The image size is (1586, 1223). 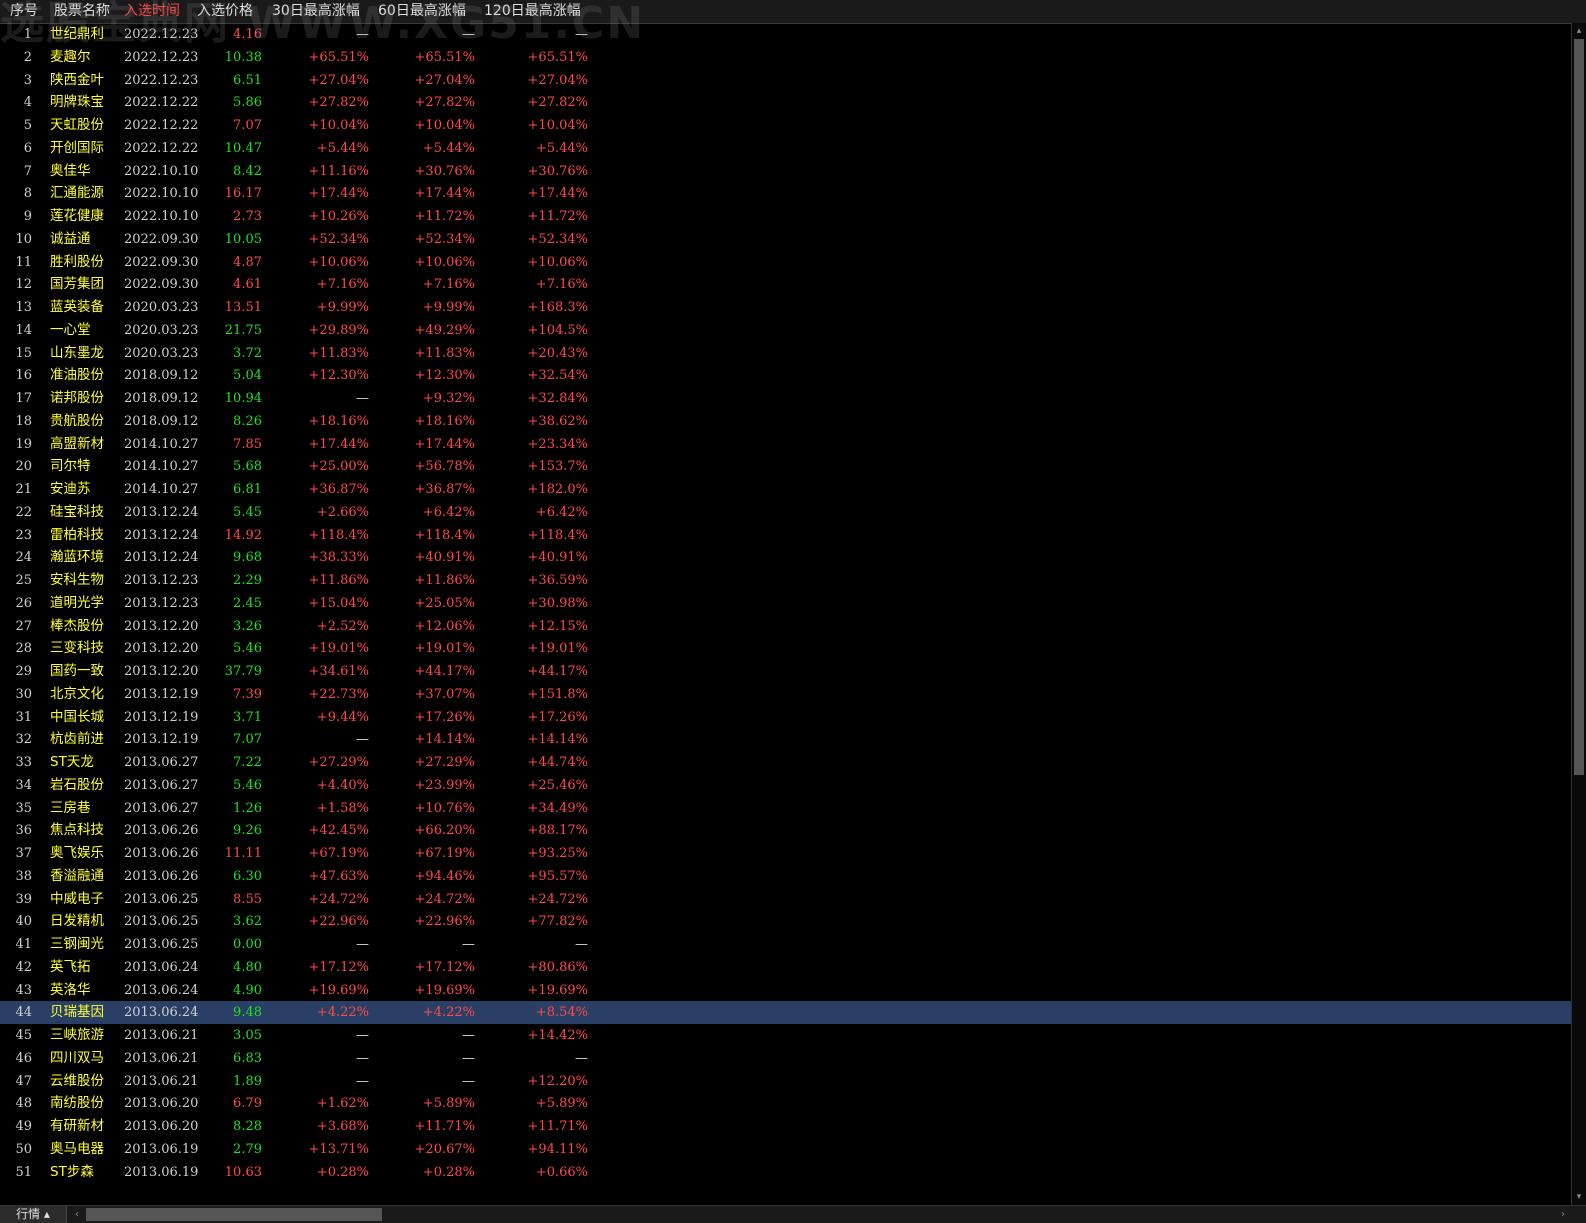 What do you see at coordinates (786, 1103) in the screenshot?
I see `table-row: 48 南纺股份 2013.06.20 6.79 +1.62% +5.89% +5.89%` at bounding box center [786, 1103].